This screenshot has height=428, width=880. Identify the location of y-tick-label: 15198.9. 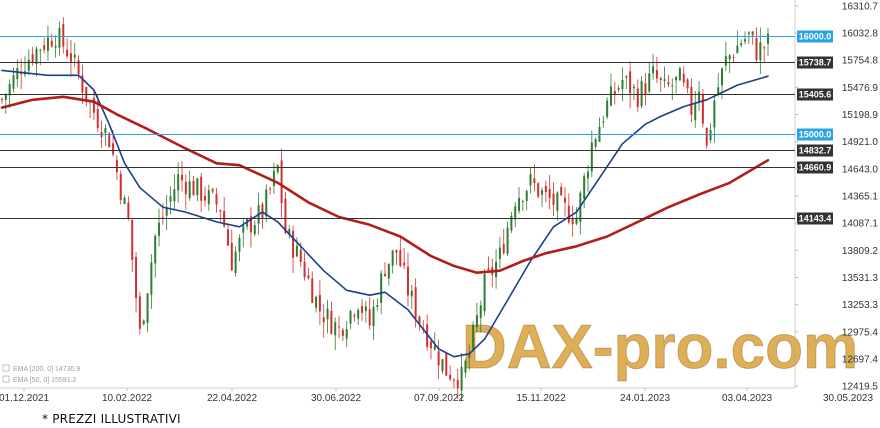
(860, 115).